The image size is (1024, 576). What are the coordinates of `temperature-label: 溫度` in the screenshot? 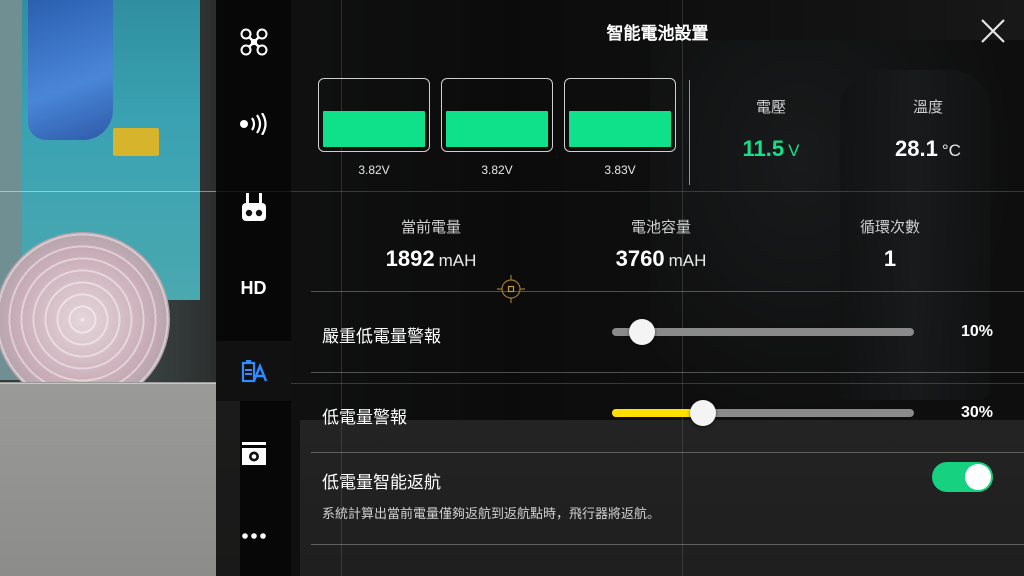 It's located at (927, 107).